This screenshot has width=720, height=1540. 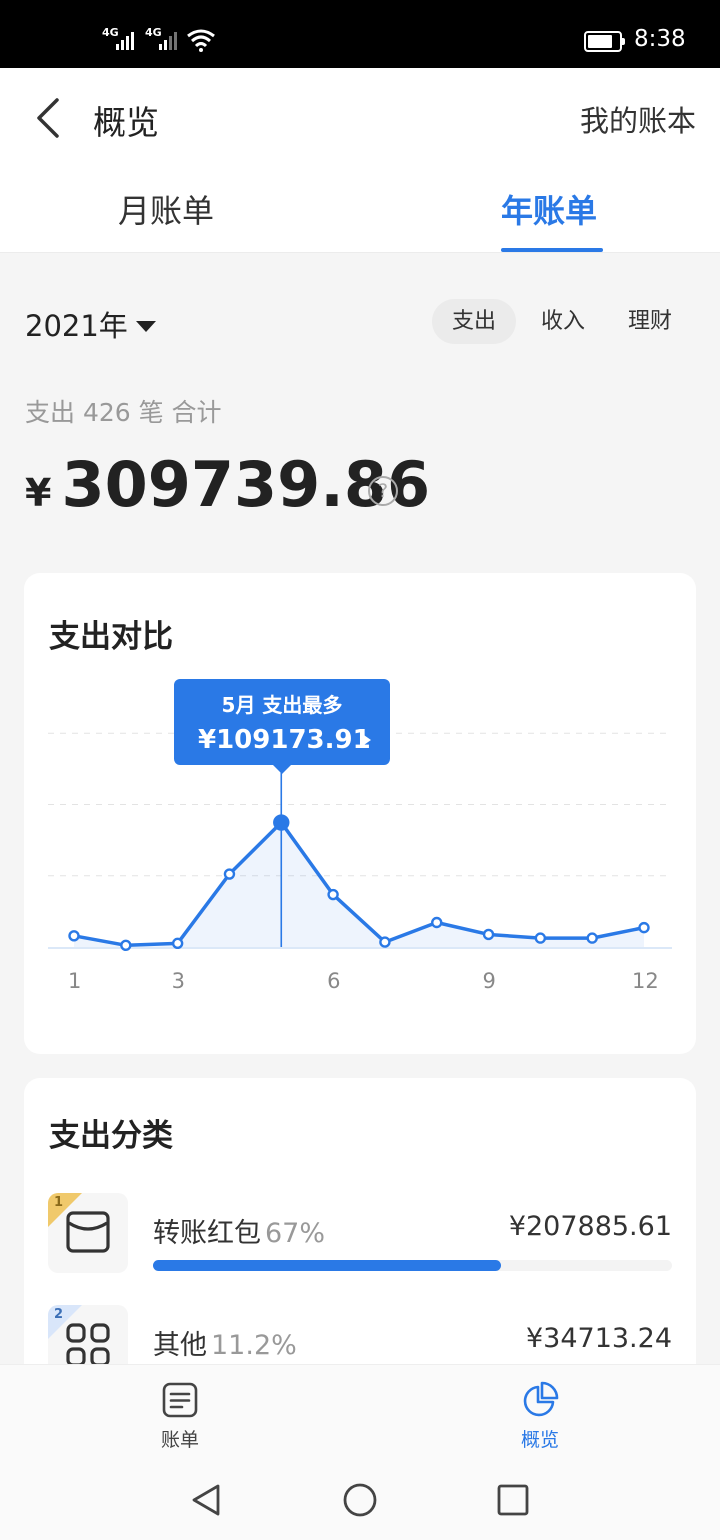 I want to click on system-home-icon, so click(x=360, y=1500).